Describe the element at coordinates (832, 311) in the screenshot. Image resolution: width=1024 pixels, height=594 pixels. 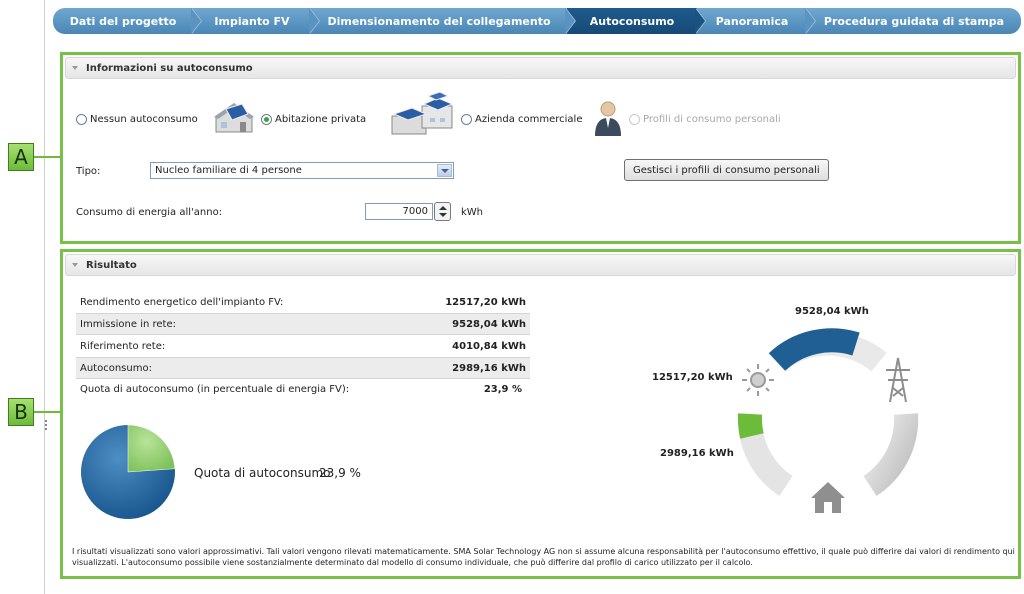
I see `ring-label-grid-feed-in: 9528,04 kWh` at that location.